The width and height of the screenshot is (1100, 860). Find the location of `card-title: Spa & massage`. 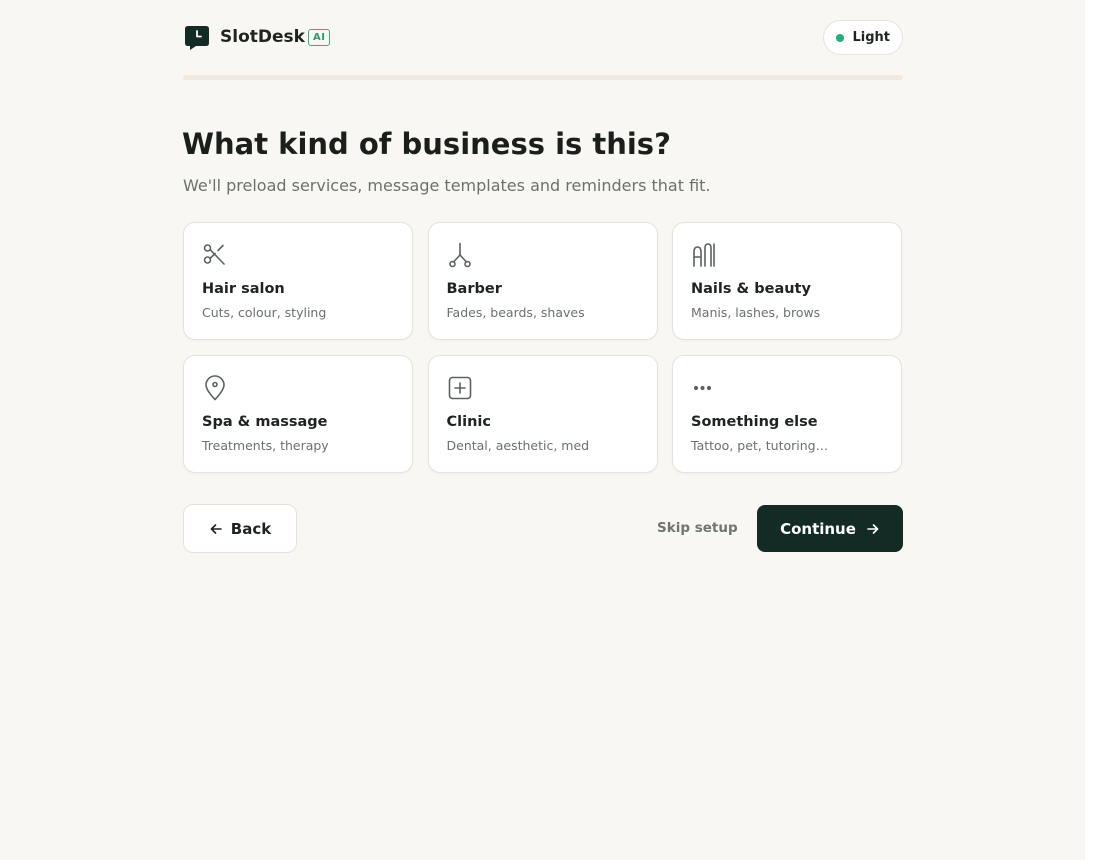

card-title: Spa & massage is located at coordinates (265, 422).